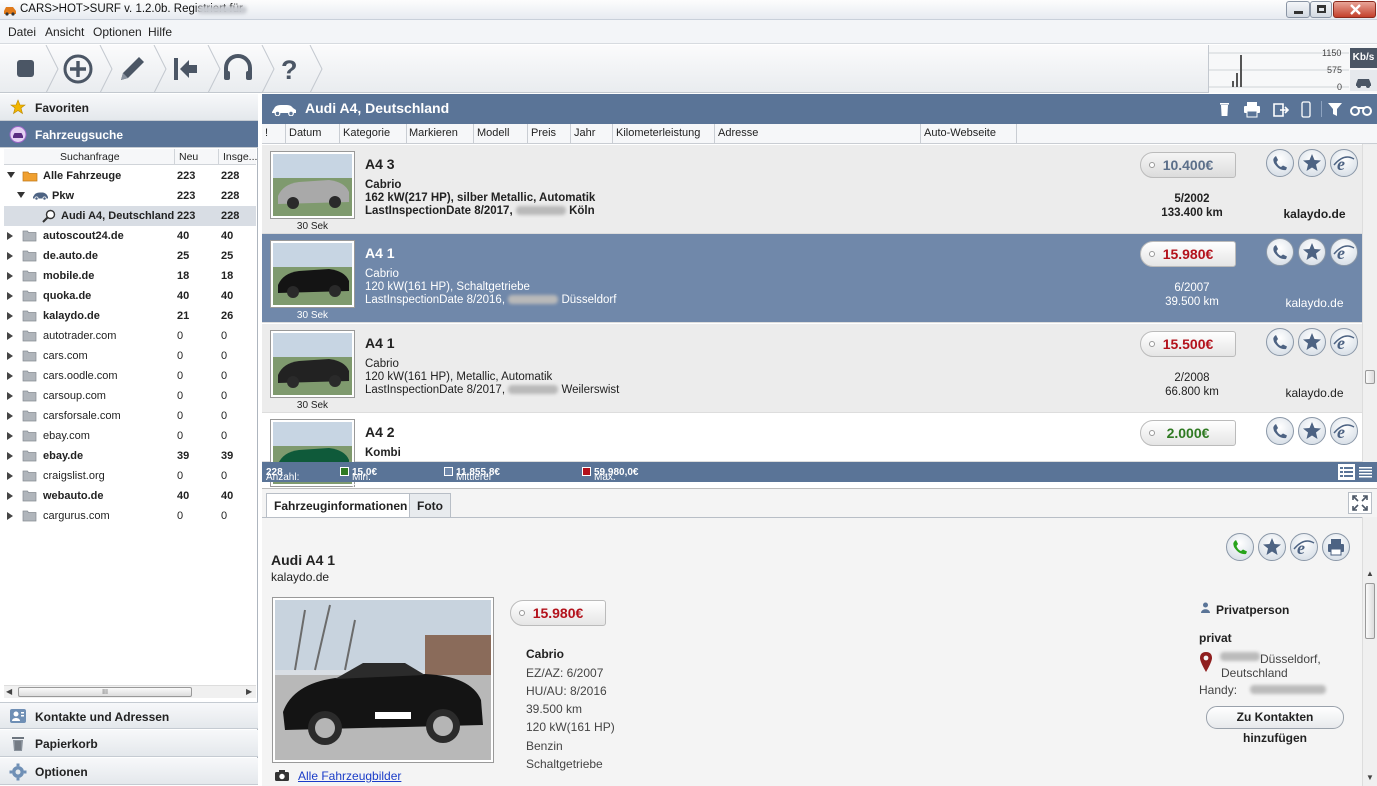 Image resolution: width=1377 pixels, height=786 pixels. I want to click on list-scroll-thumb, so click(1370, 377).